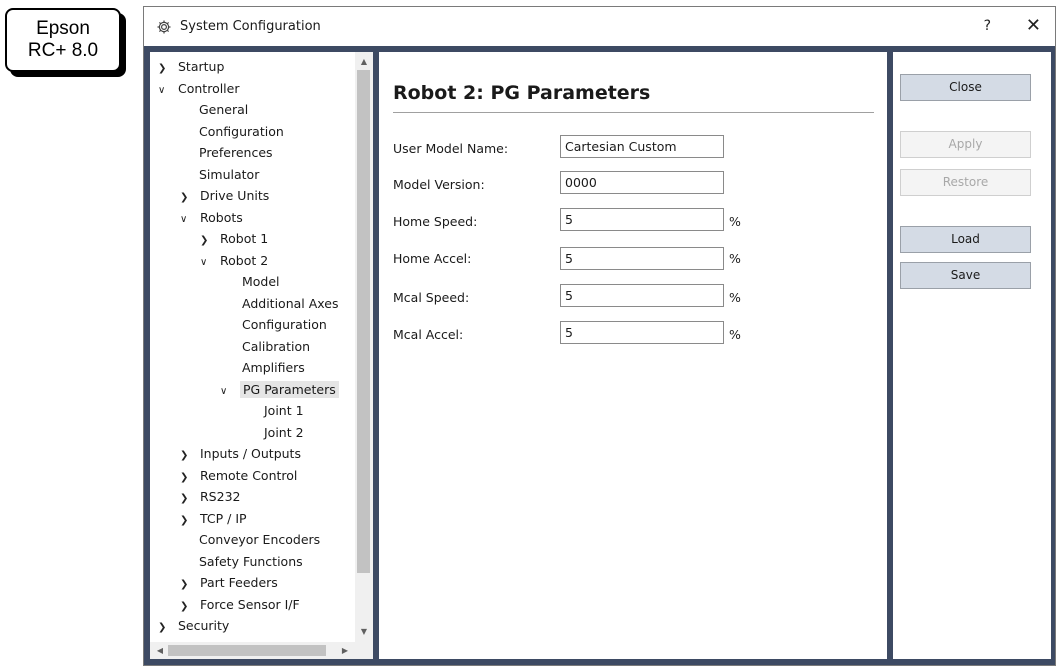  What do you see at coordinates (642, 146) in the screenshot?
I see `user-model-name-input: Cartesian Custom` at bounding box center [642, 146].